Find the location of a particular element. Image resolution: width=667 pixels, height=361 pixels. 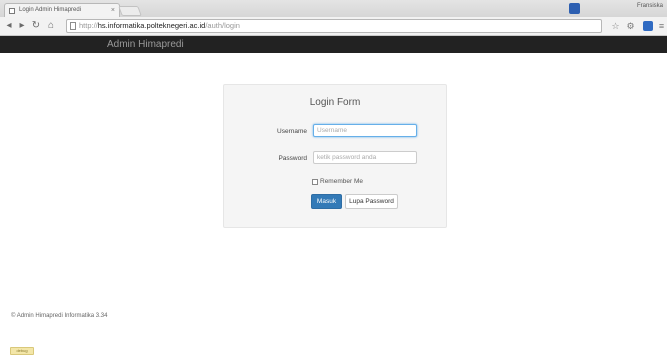

back-arrow-icon: ◂ is located at coordinates (9, 26).